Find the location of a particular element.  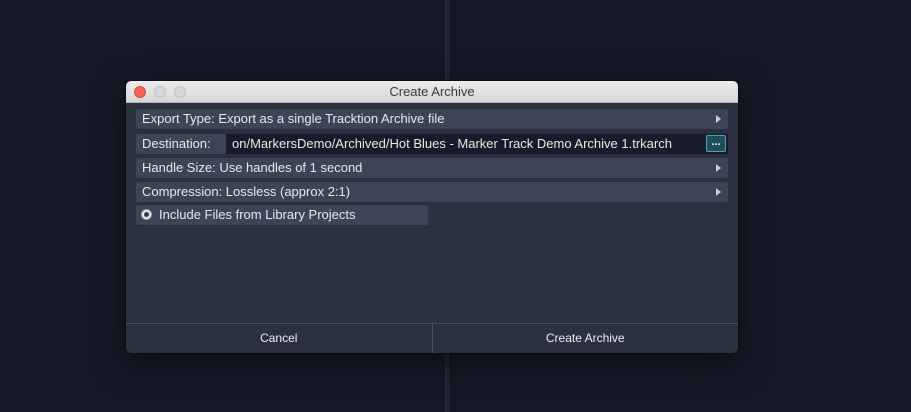

include-library-toggle: Include Files from Library Projects is located at coordinates (282, 215).